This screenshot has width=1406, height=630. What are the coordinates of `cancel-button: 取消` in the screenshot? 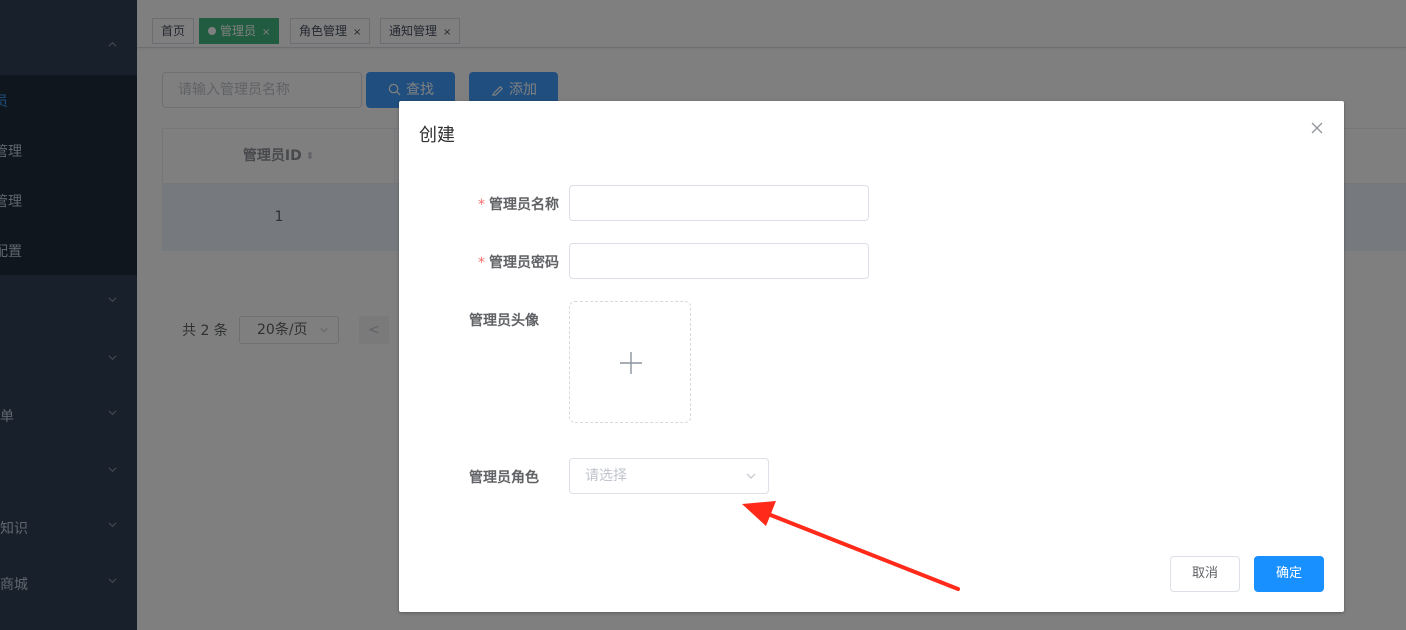 It's located at (1205, 574).